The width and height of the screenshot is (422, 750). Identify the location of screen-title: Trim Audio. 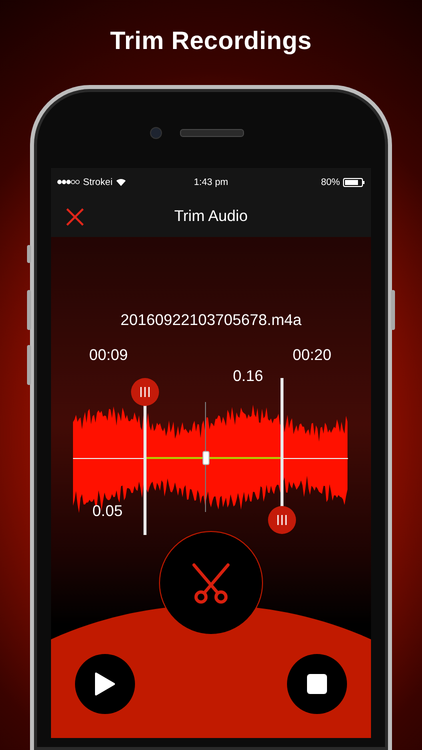
(211, 217).